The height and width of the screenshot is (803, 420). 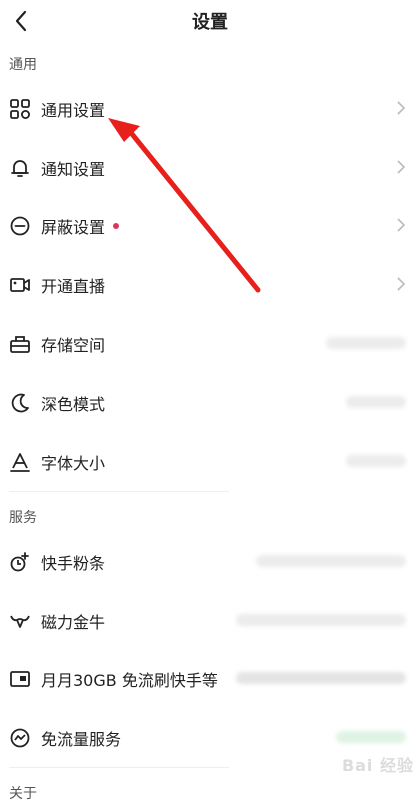 I want to click on row-label: 字体大小, so click(x=73, y=463).